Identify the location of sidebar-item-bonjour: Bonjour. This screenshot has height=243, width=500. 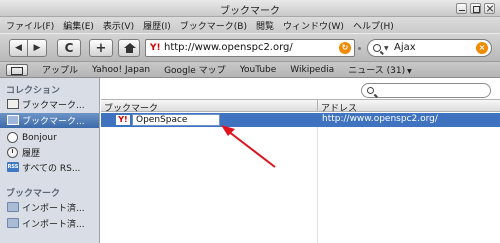
(49, 137).